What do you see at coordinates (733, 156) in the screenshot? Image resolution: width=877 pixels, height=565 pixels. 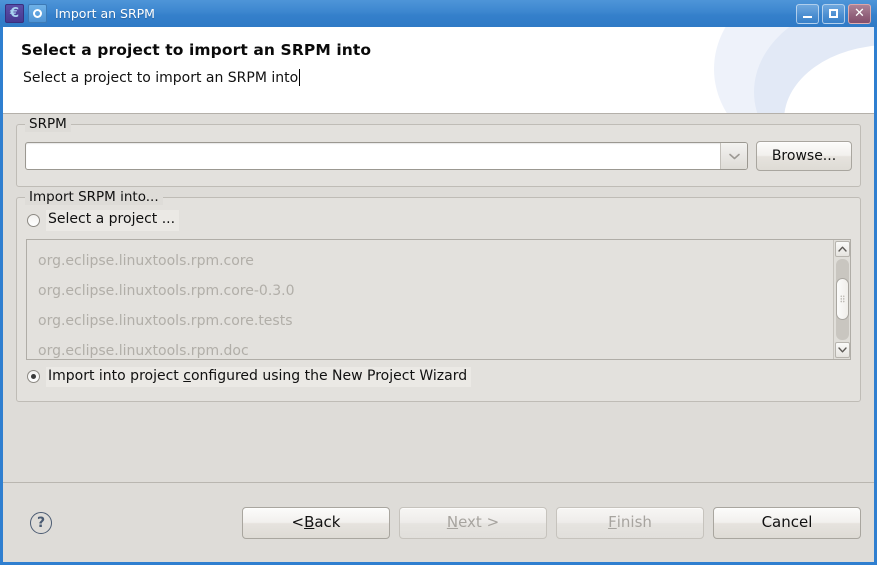 I see `chevron-down-icon` at bounding box center [733, 156].